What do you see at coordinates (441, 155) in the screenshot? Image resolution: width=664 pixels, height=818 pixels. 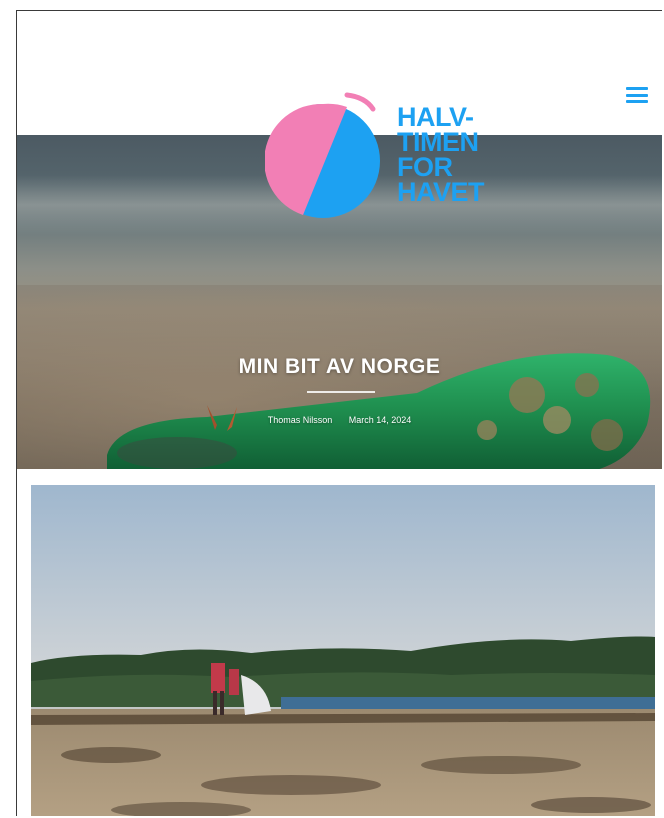 I see `site-logo-text: HALV- TIMEN FOR HAVET` at bounding box center [441, 155].